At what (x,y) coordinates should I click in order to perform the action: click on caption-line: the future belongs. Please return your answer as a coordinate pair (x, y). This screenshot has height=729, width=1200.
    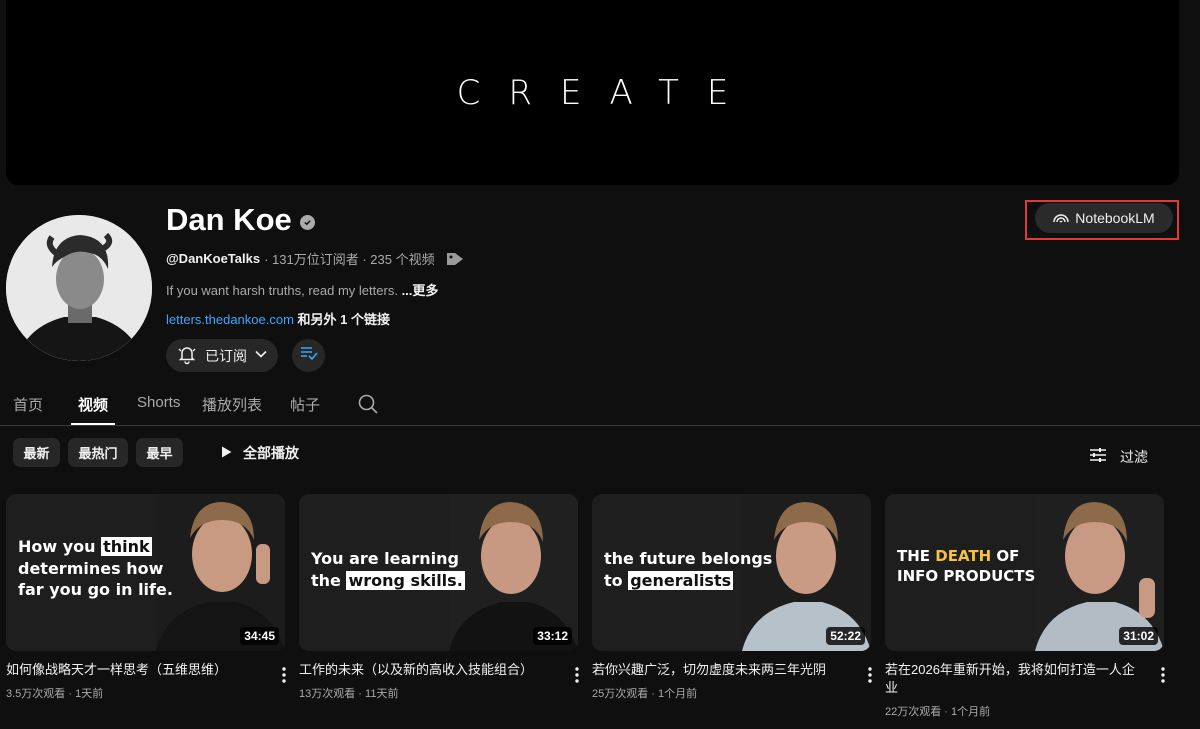
    Looking at the image, I should click on (688, 558).